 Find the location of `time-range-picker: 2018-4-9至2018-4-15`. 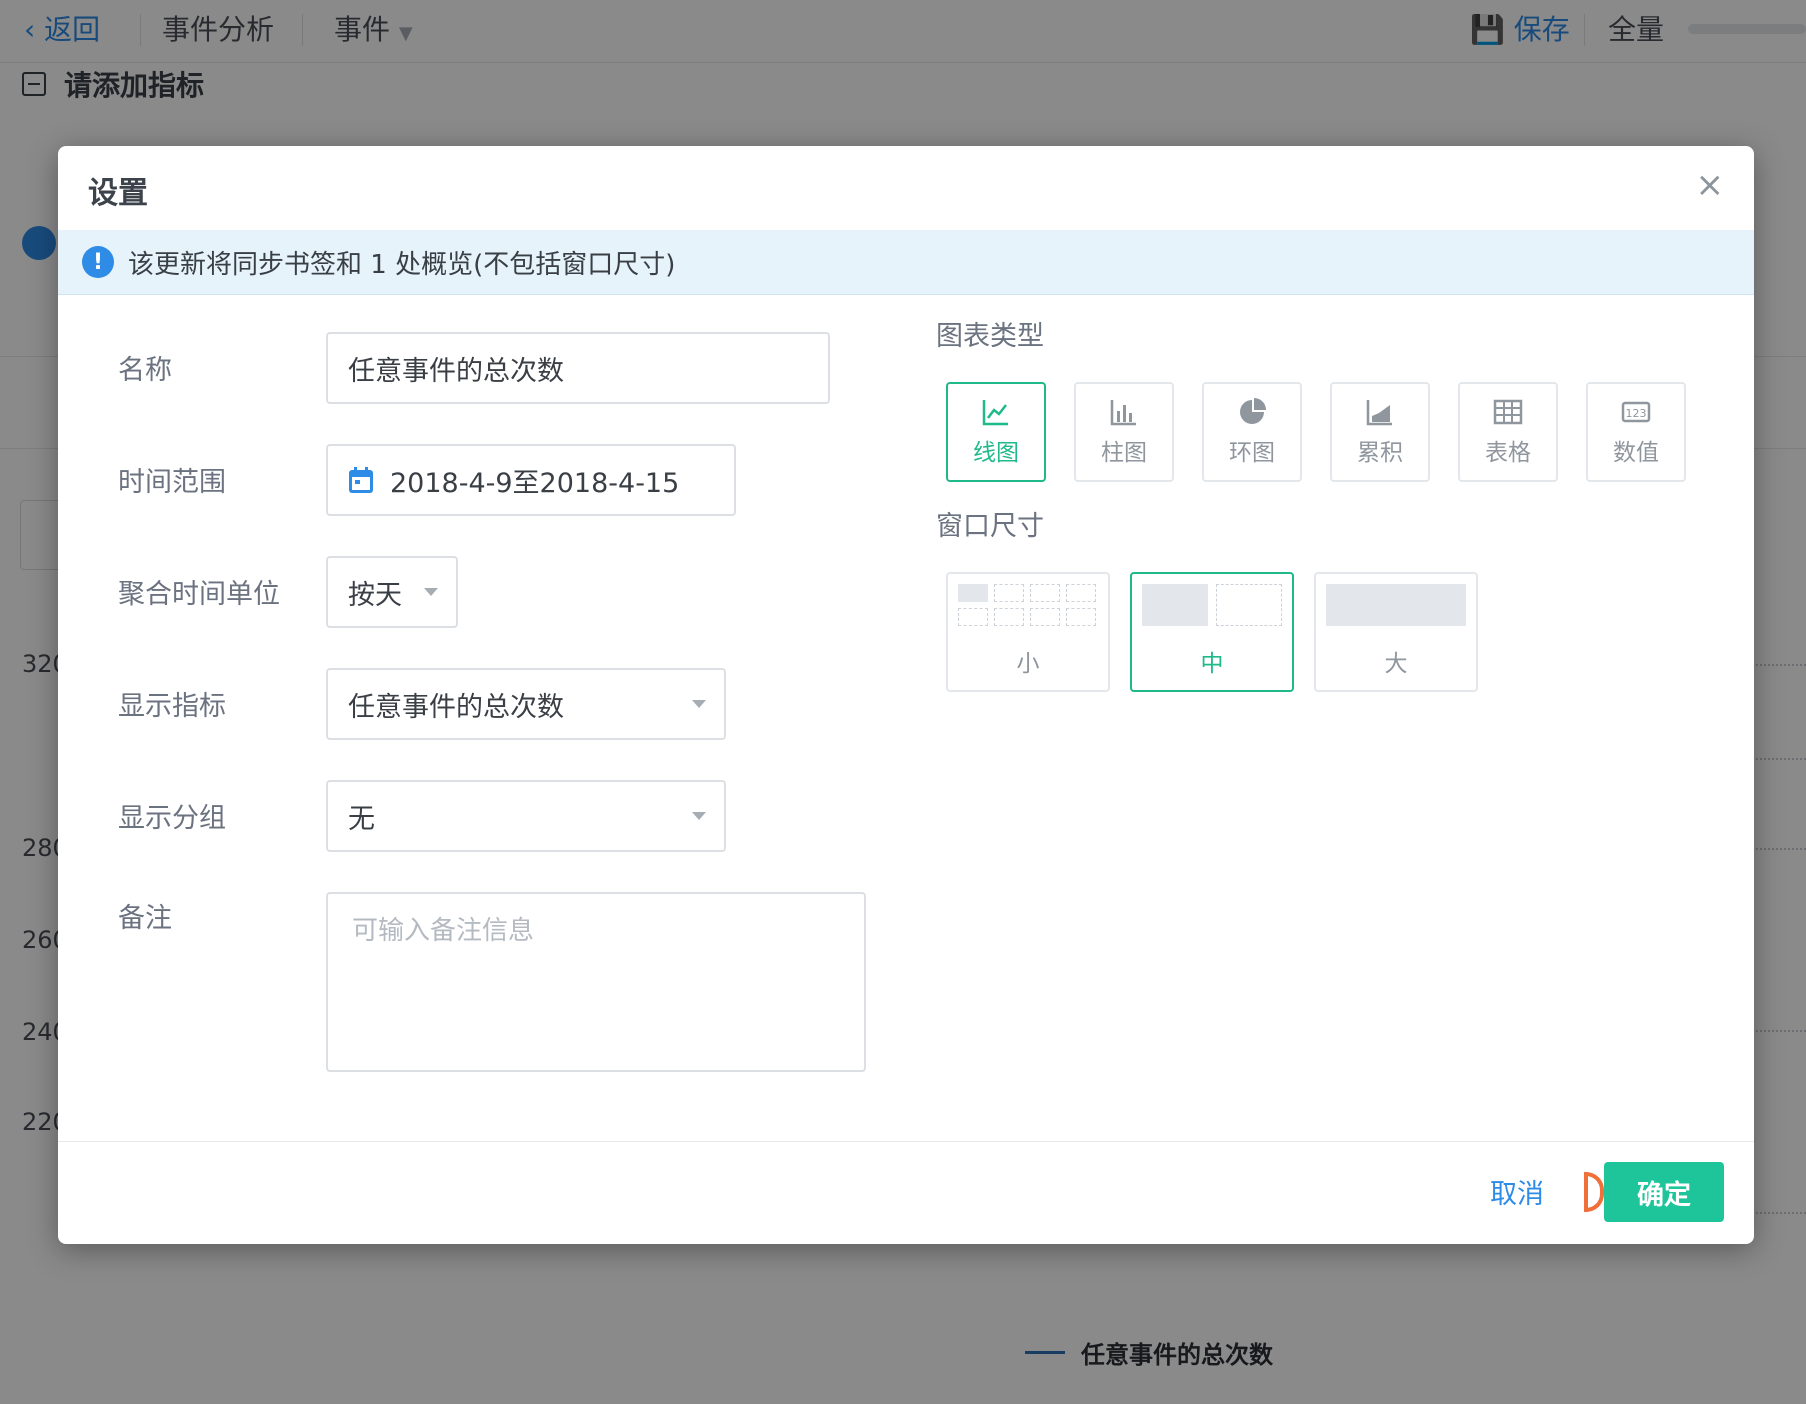

time-range-picker: 2018-4-9至2018-4-15 is located at coordinates (531, 480).